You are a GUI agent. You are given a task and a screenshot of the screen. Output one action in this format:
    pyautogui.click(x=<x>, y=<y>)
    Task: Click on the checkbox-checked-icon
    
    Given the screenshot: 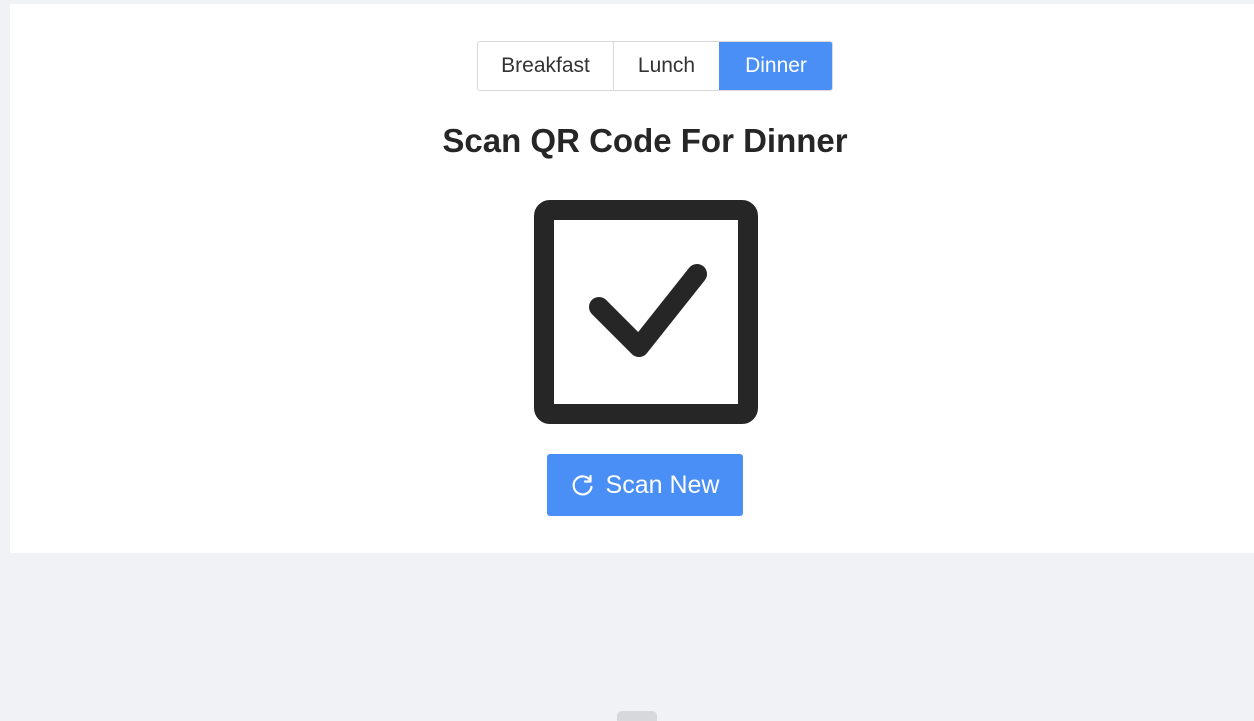 What is the action you would take?
    pyautogui.click(x=646, y=312)
    